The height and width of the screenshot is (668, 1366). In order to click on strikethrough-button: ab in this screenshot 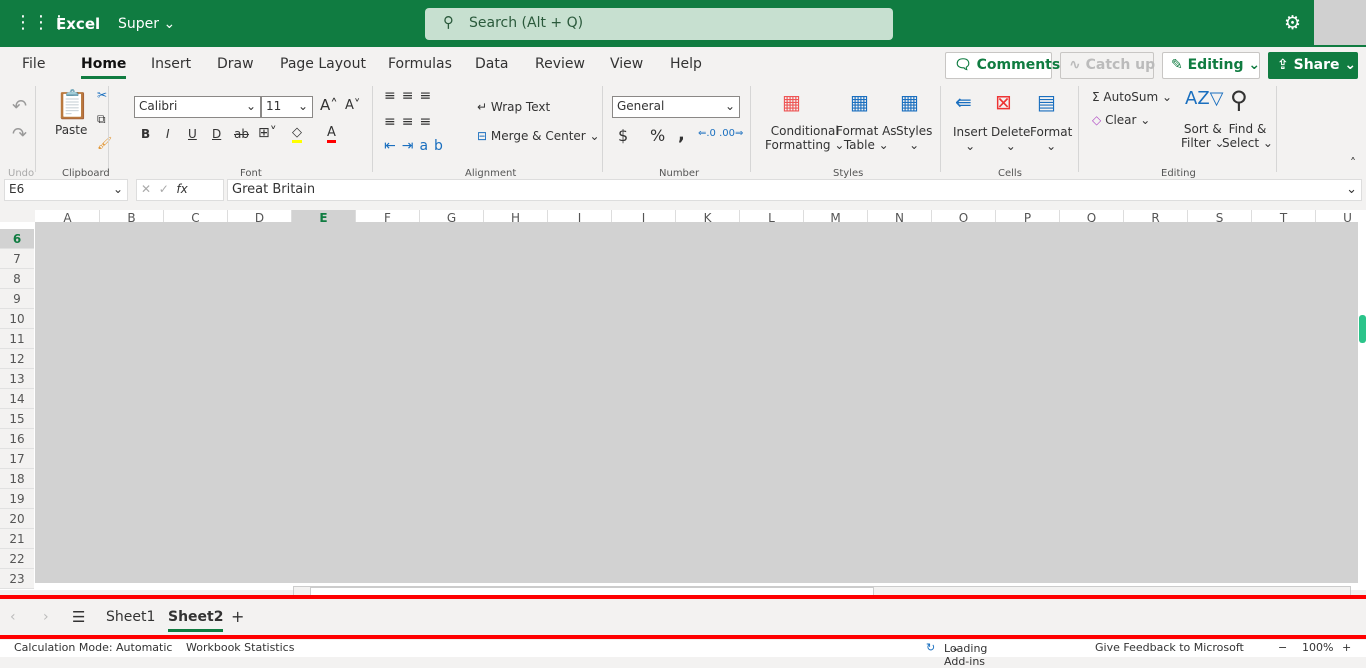, I will do `click(241, 134)`.